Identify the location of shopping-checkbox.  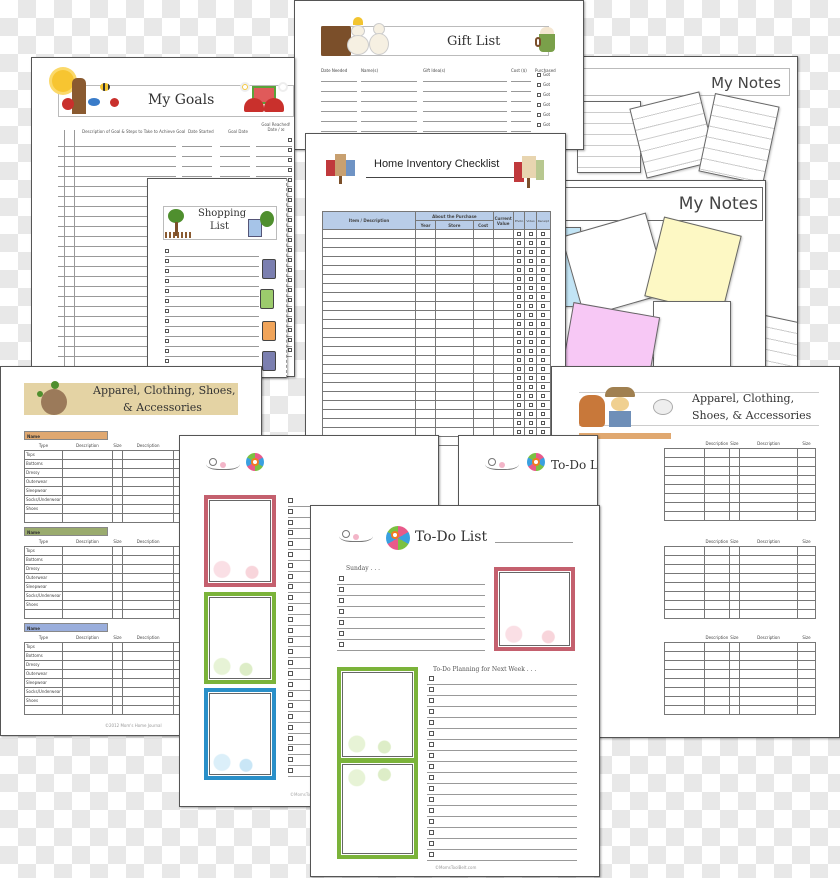
(167, 301).